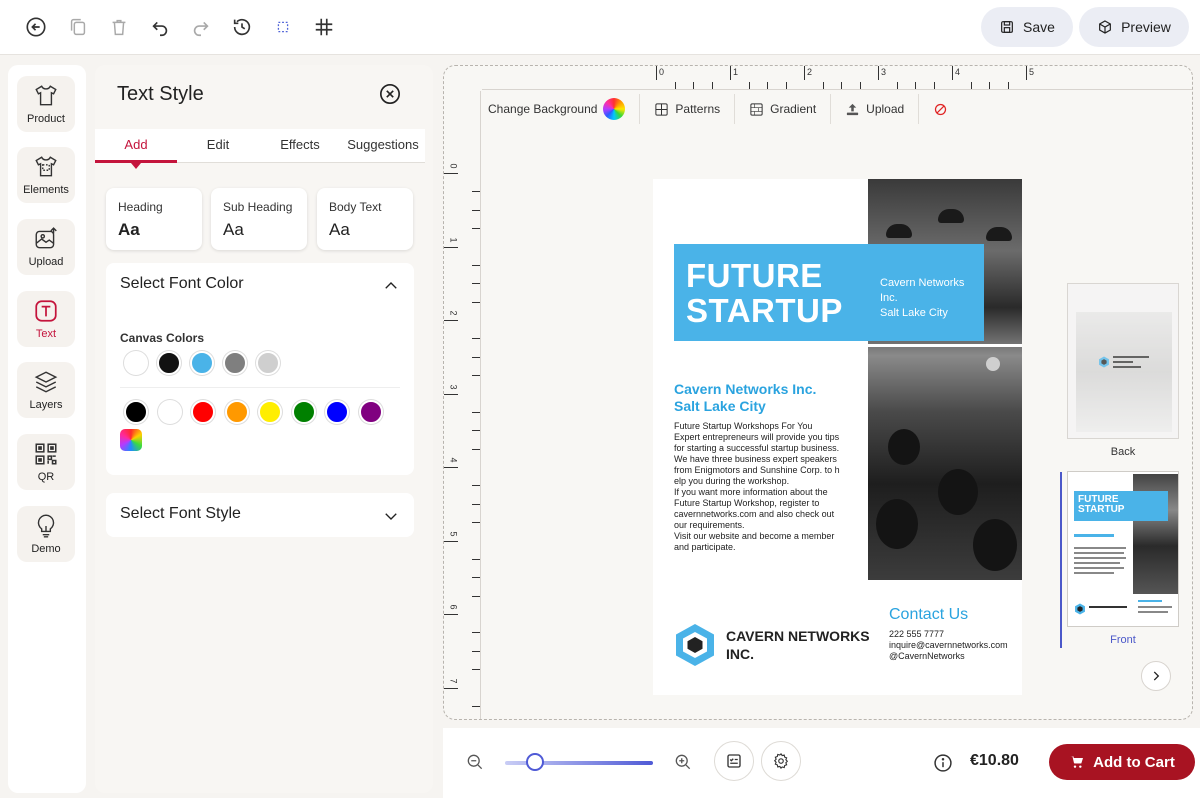  Describe the element at coordinates (1156, 676) in the screenshot. I see `next-page-button` at that location.